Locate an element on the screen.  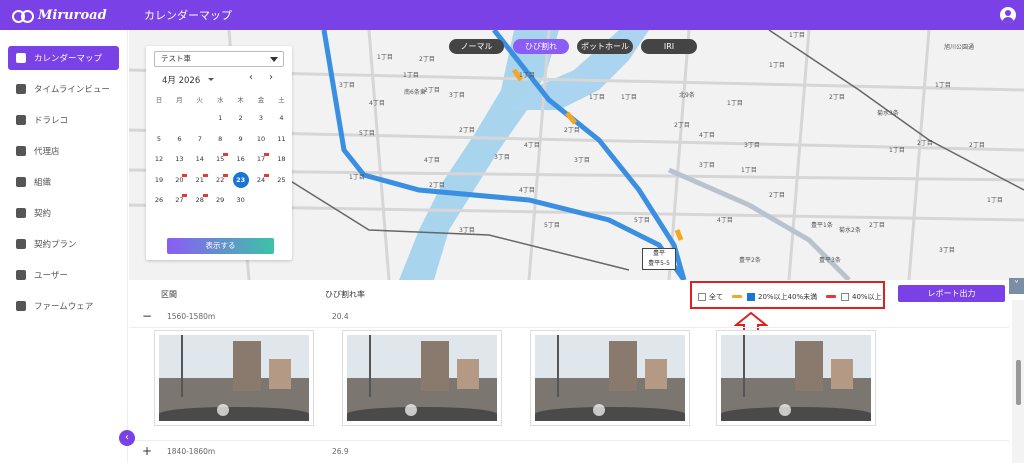
prev-month-icon: ‹ is located at coordinates (251, 77).